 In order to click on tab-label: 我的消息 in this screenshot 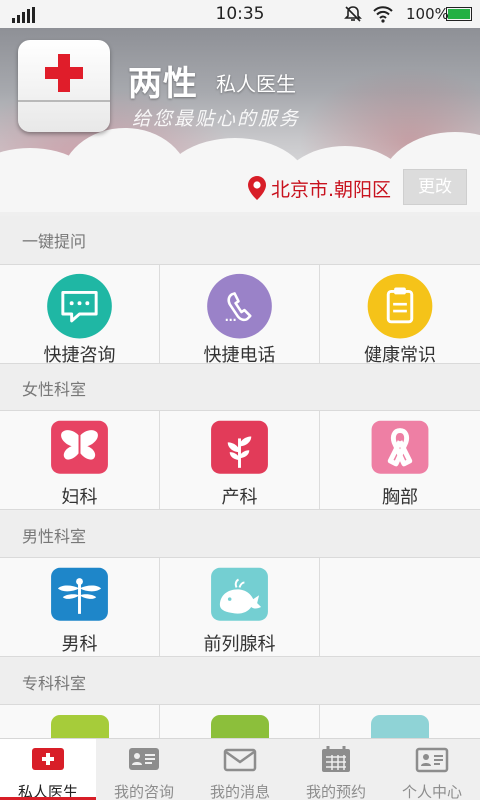, I will do `click(239, 791)`.